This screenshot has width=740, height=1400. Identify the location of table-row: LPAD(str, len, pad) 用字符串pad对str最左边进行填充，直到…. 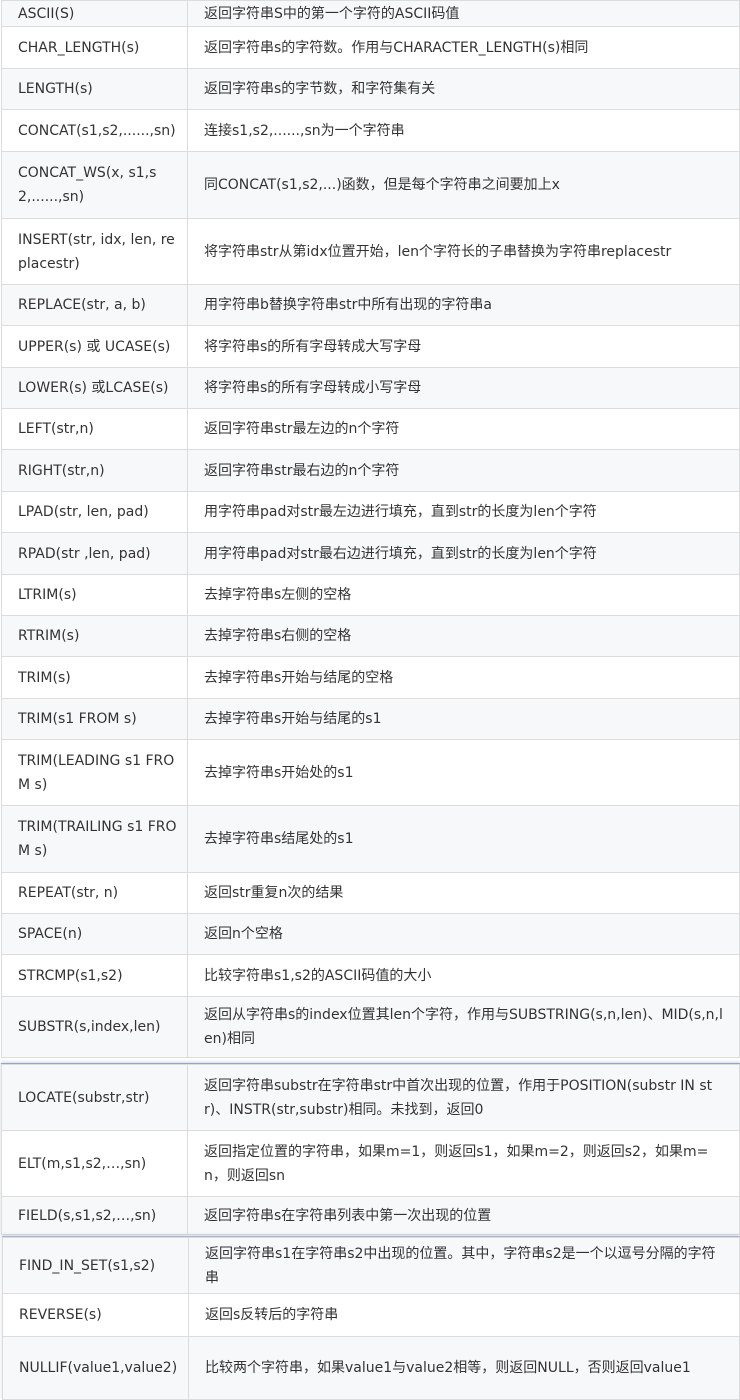
(370, 512).